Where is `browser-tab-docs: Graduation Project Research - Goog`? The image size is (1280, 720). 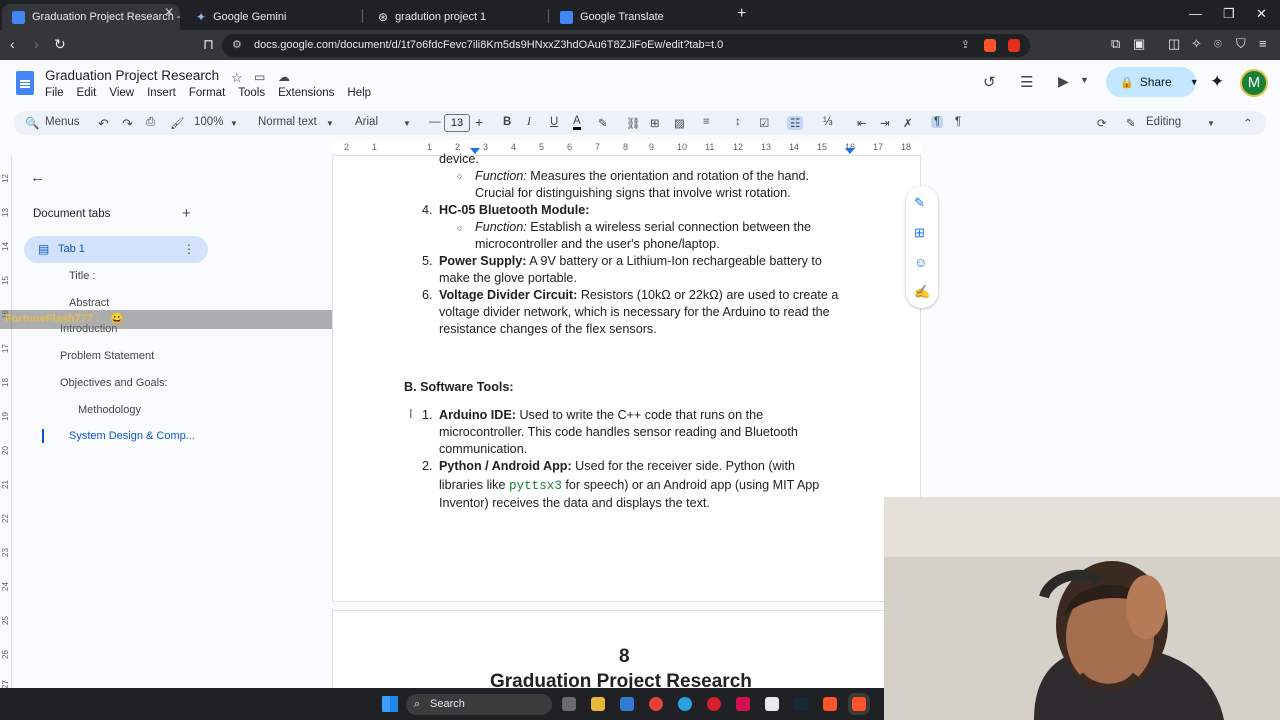
browser-tab-docs: Graduation Project Research - Goog is located at coordinates (91, 17).